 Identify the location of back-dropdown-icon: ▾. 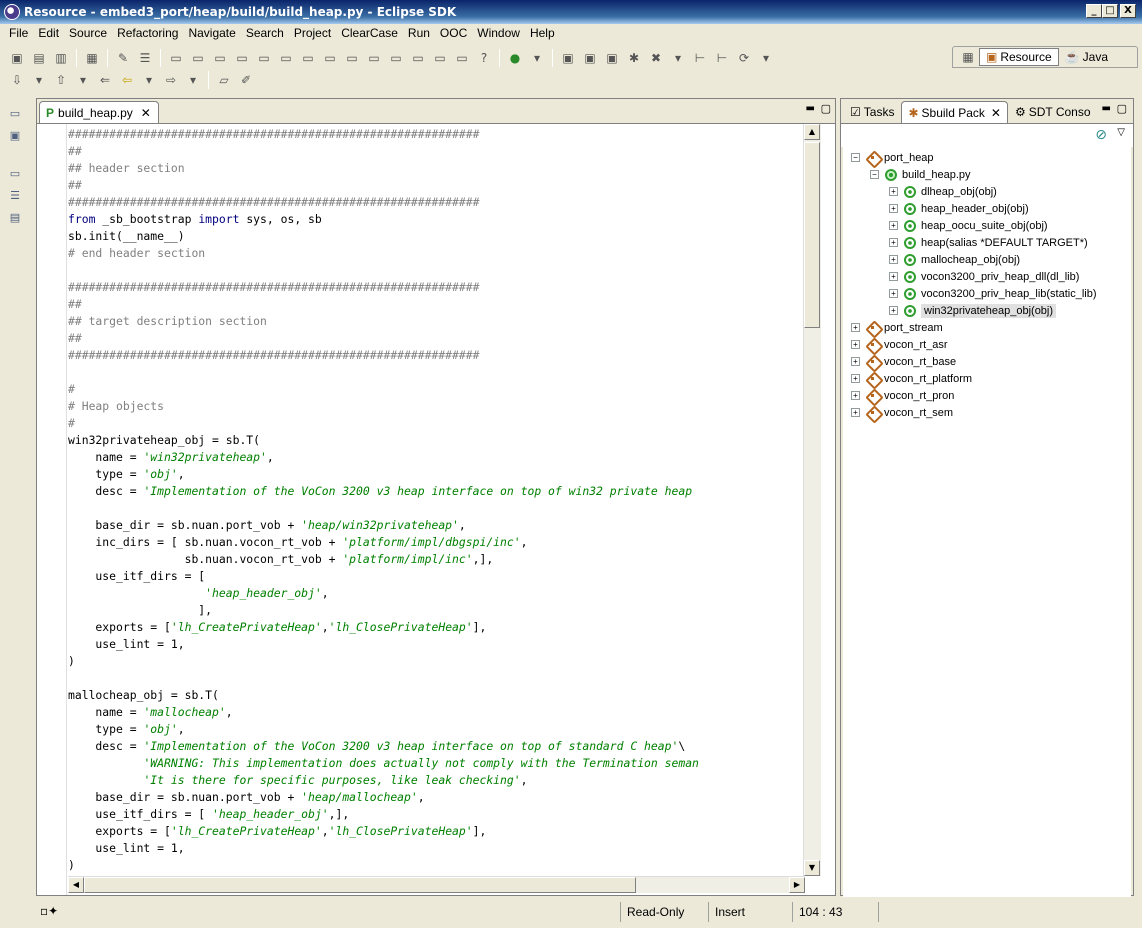
(149, 80).